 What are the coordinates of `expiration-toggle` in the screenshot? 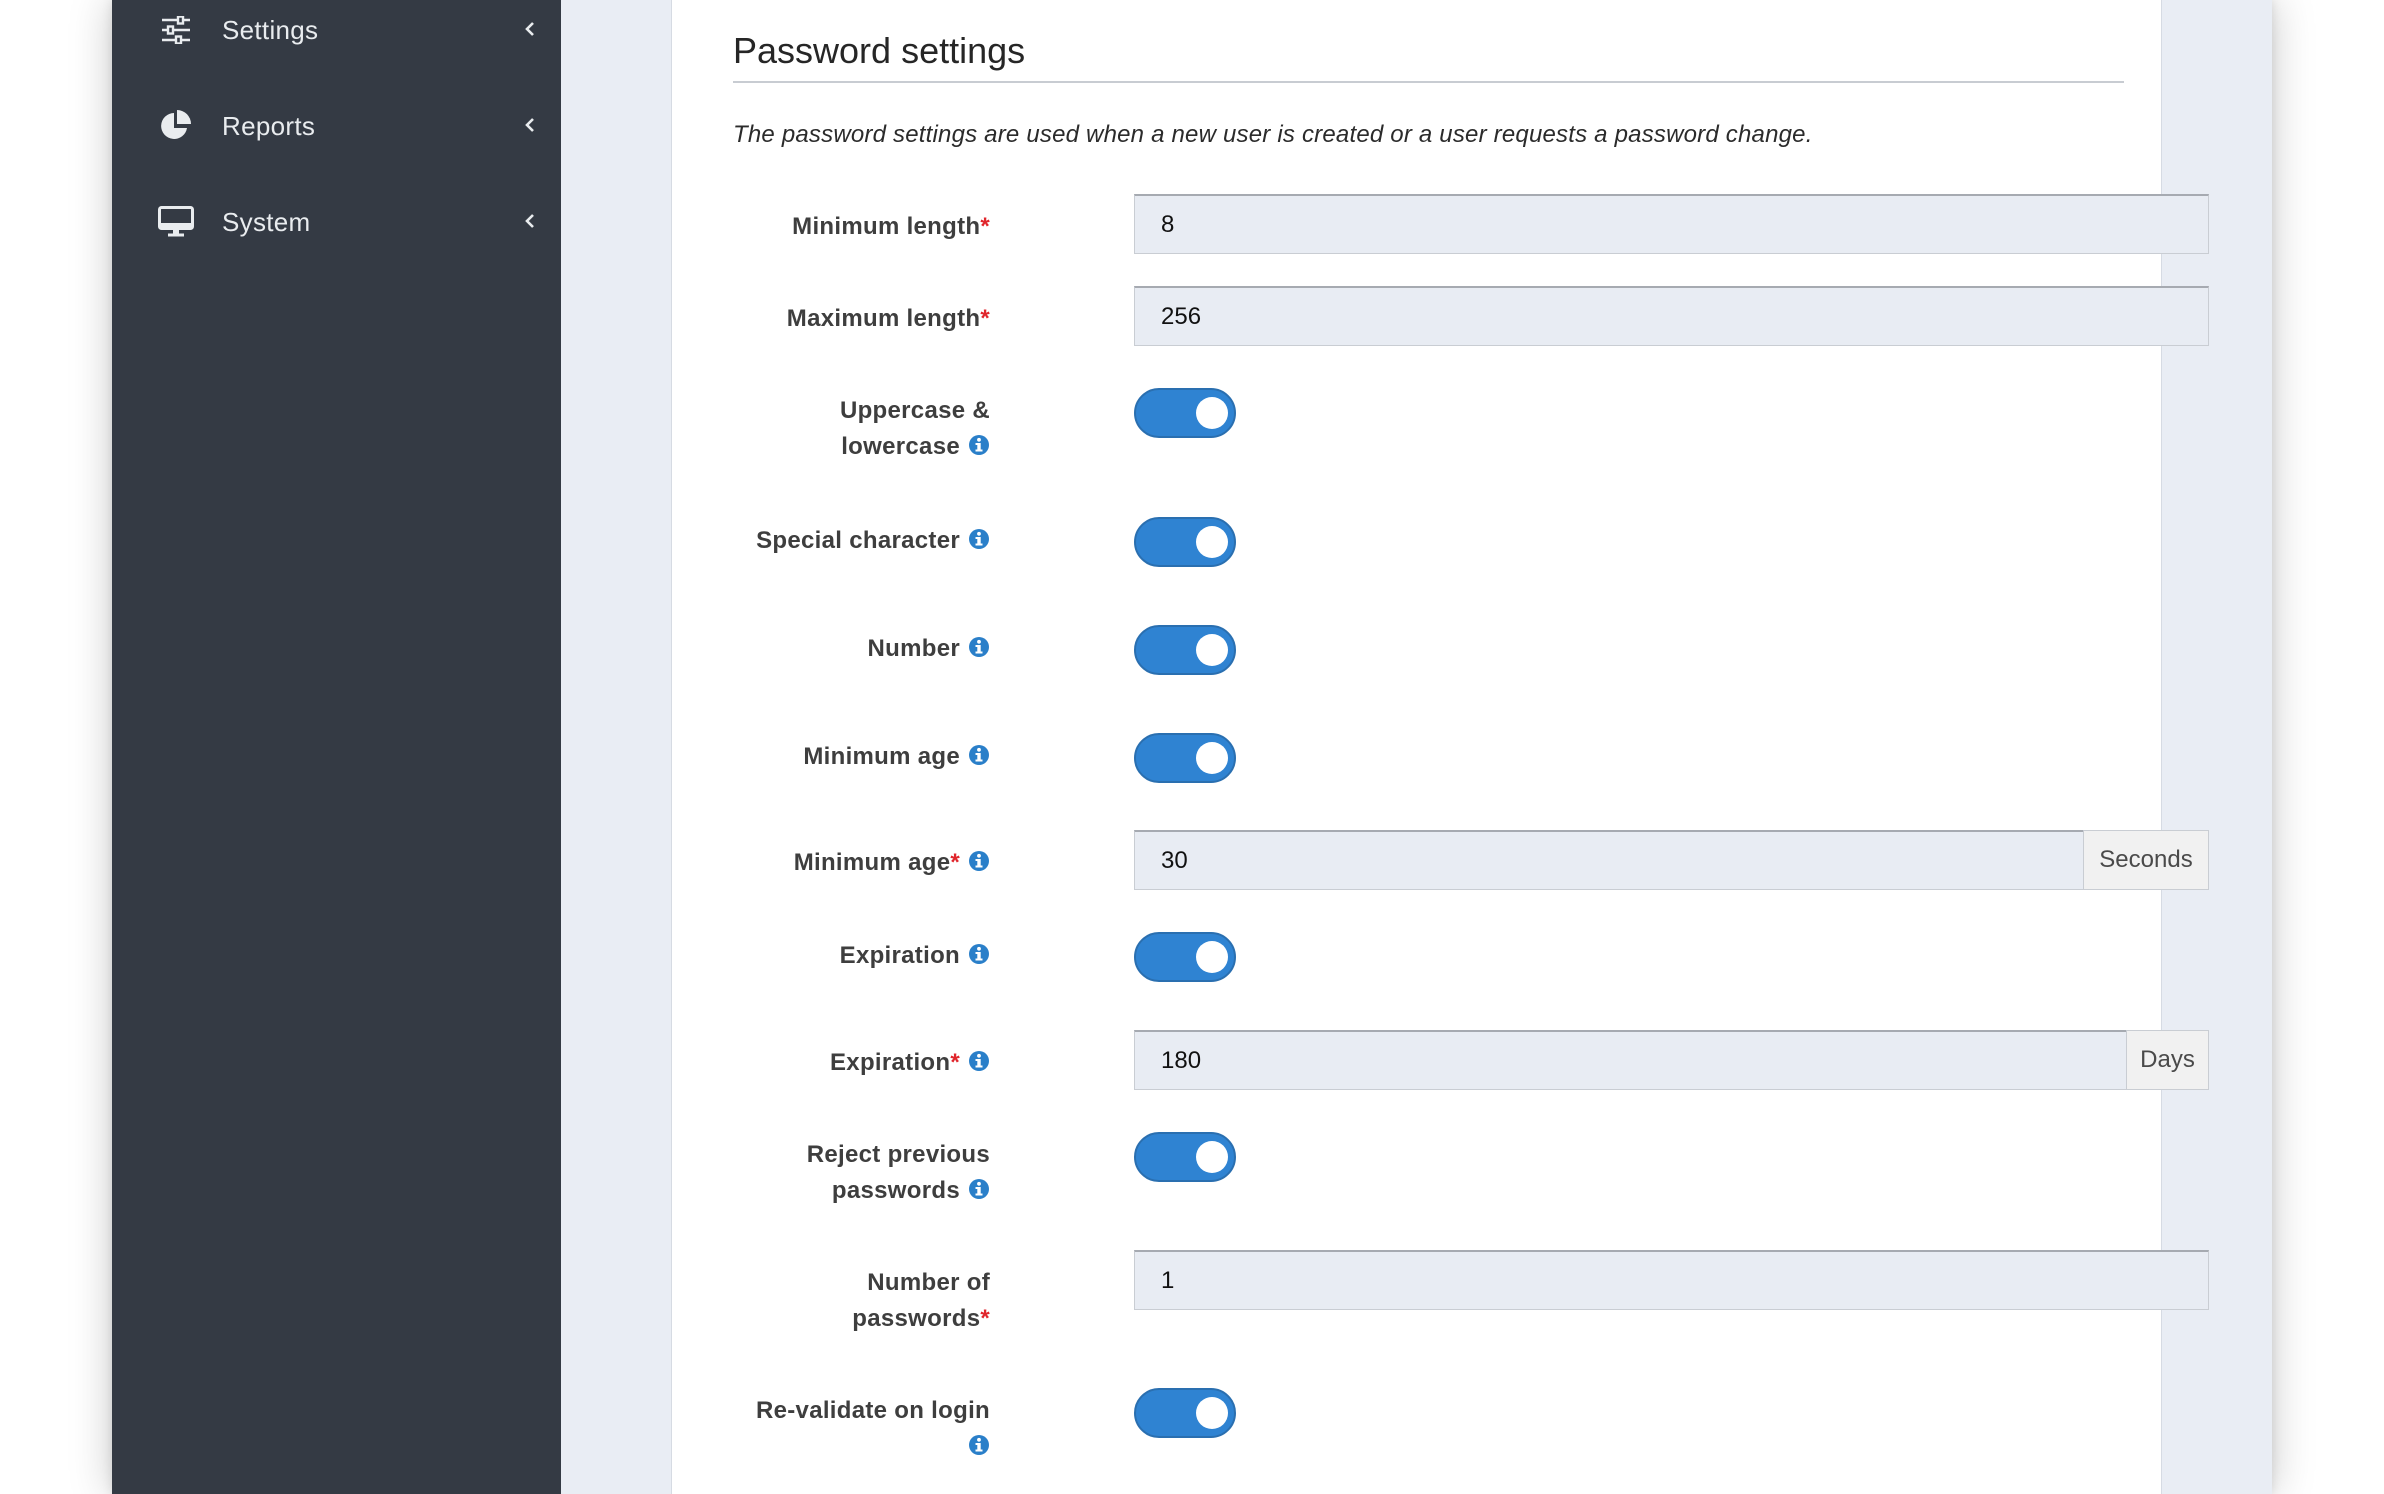 It's located at (1185, 957).